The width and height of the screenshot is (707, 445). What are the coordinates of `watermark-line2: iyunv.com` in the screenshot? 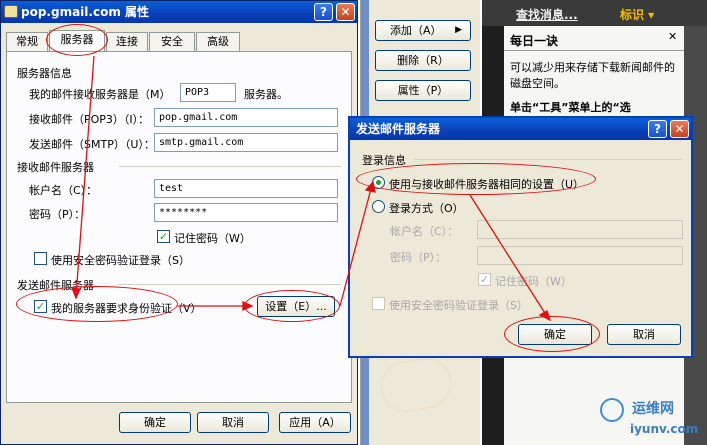 It's located at (664, 429).